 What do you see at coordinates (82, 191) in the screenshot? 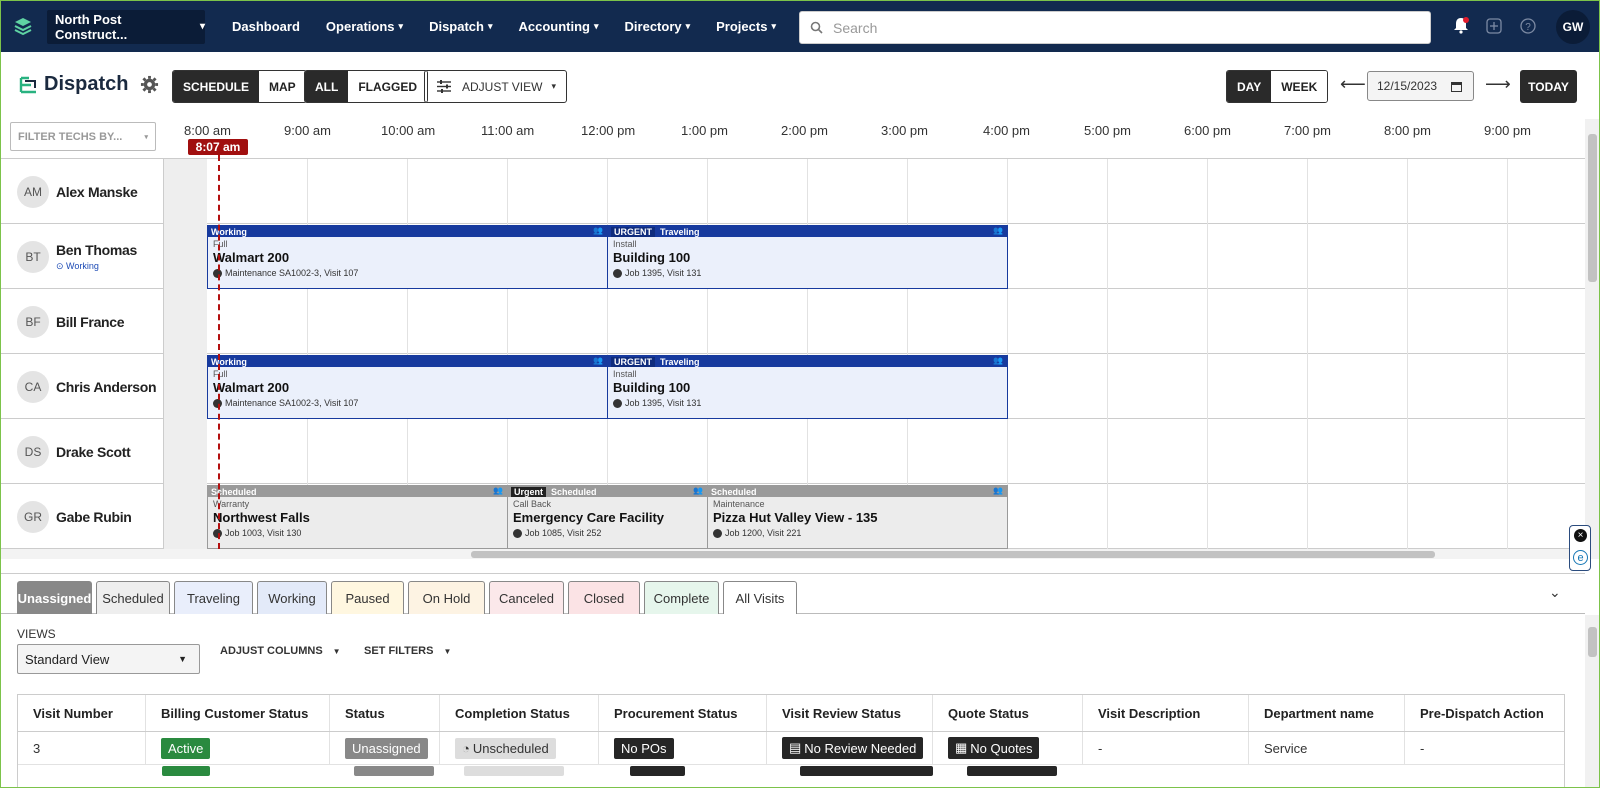
I see `tech-cell: AM Alex Manske` at bounding box center [82, 191].